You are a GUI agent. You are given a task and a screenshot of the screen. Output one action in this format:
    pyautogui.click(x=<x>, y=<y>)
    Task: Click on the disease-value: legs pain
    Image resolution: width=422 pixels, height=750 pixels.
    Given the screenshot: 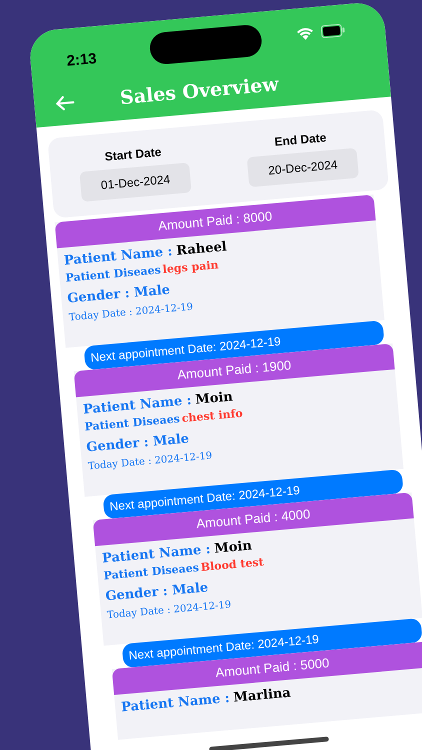 What is the action you would take?
    pyautogui.click(x=191, y=268)
    